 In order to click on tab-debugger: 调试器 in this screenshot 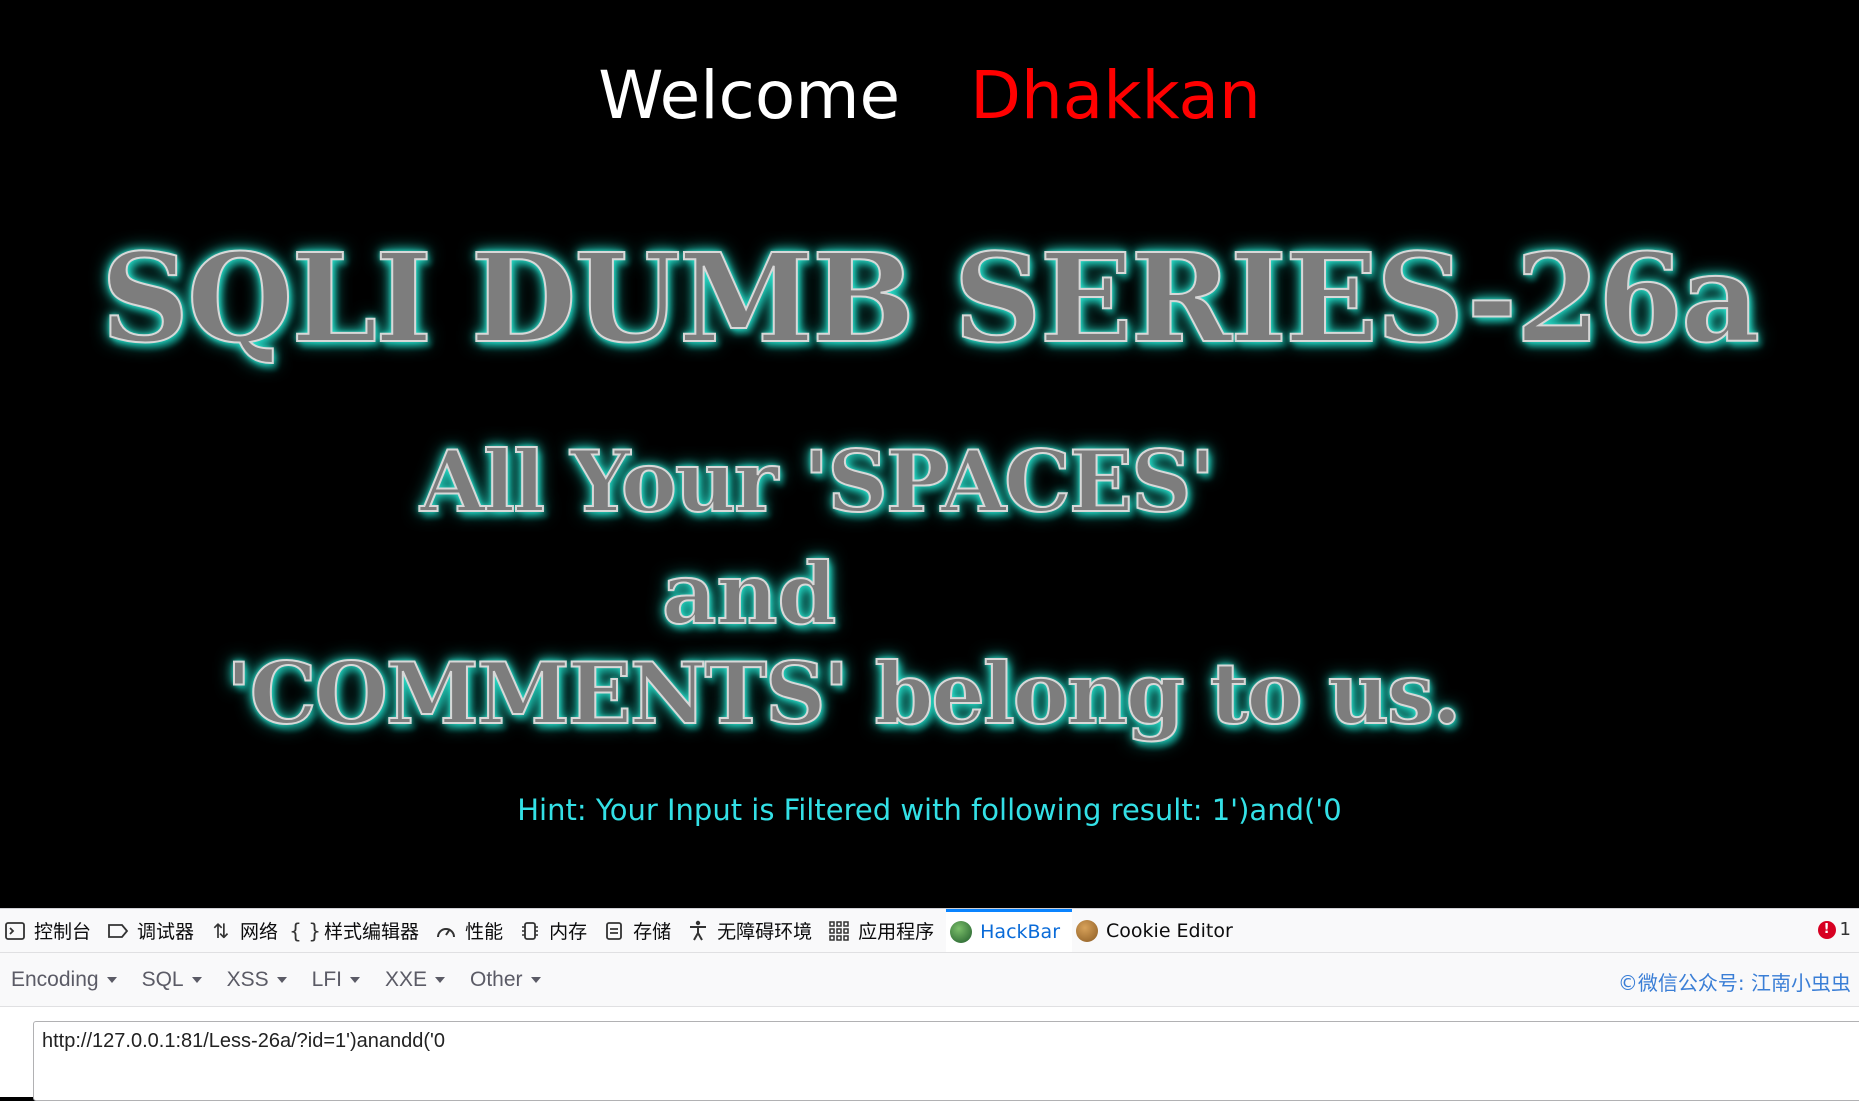, I will do `click(154, 930)`.